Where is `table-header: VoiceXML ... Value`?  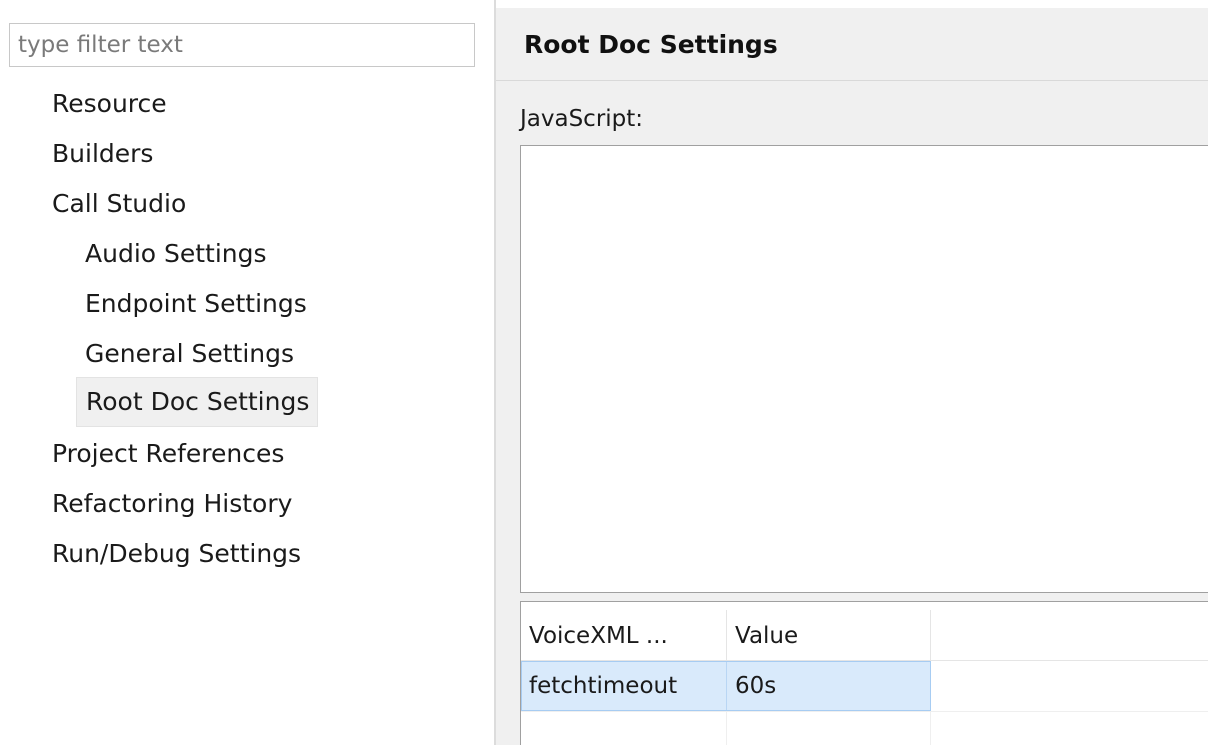 table-header: VoiceXML ... Value is located at coordinates (864, 635).